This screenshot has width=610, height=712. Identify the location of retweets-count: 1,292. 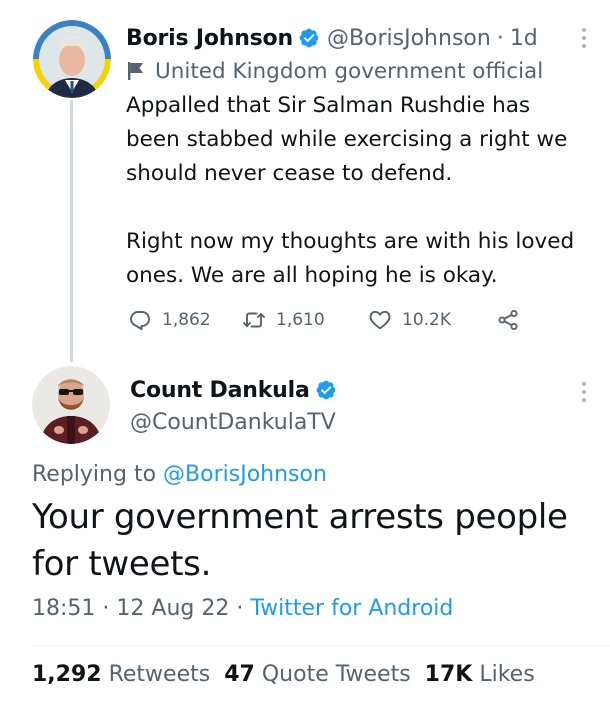
(67, 674).